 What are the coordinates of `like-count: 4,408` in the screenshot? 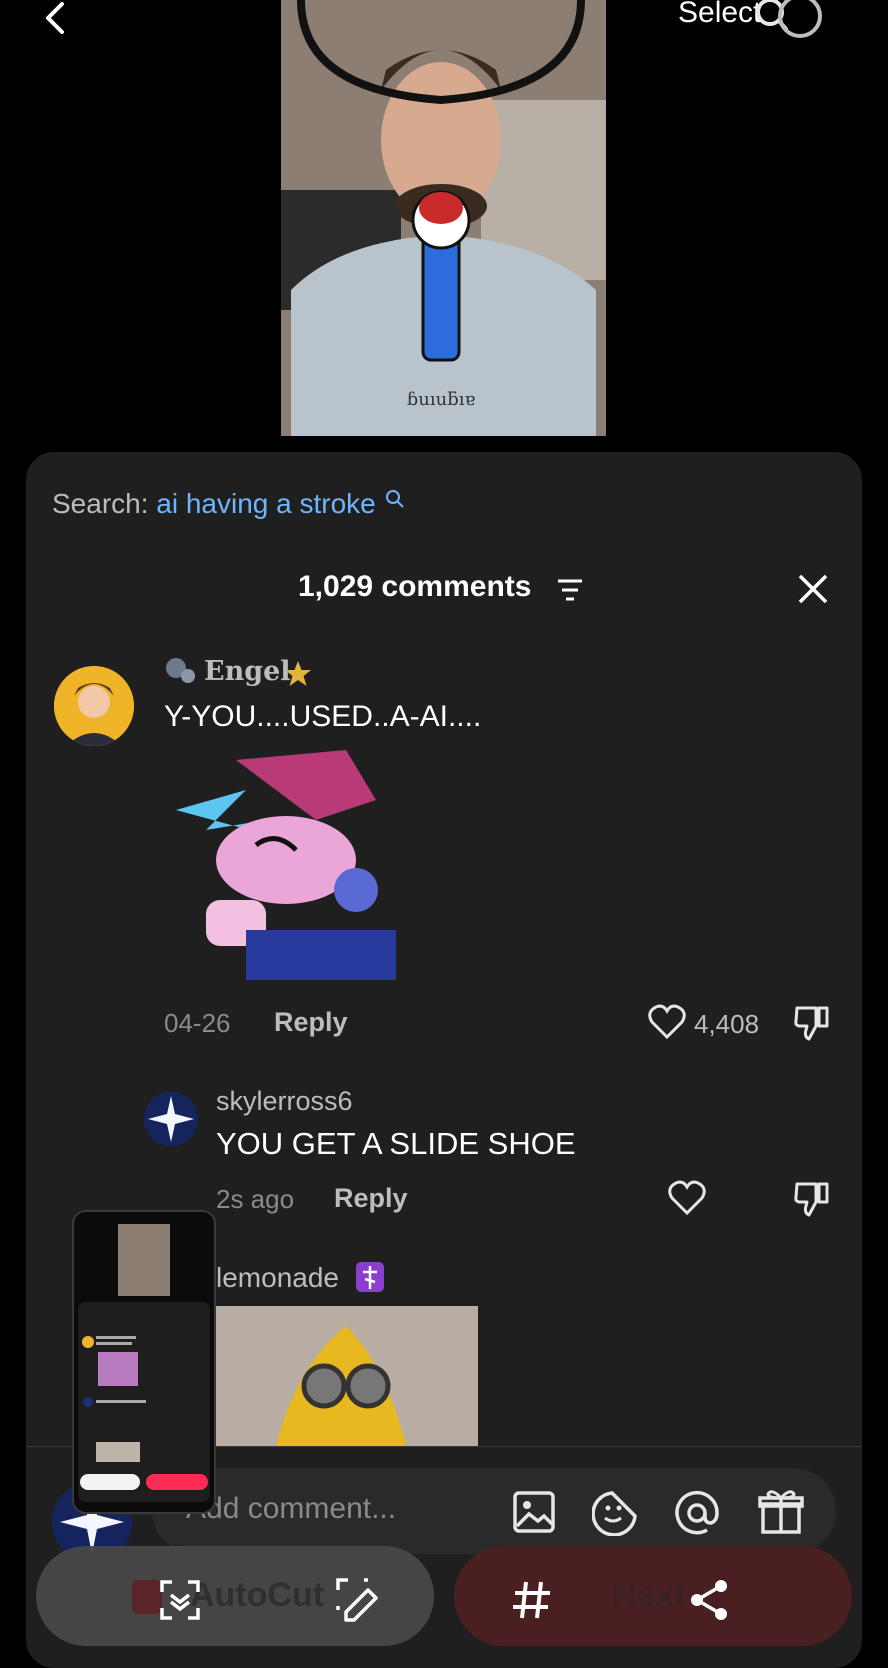 It's located at (727, 1024).